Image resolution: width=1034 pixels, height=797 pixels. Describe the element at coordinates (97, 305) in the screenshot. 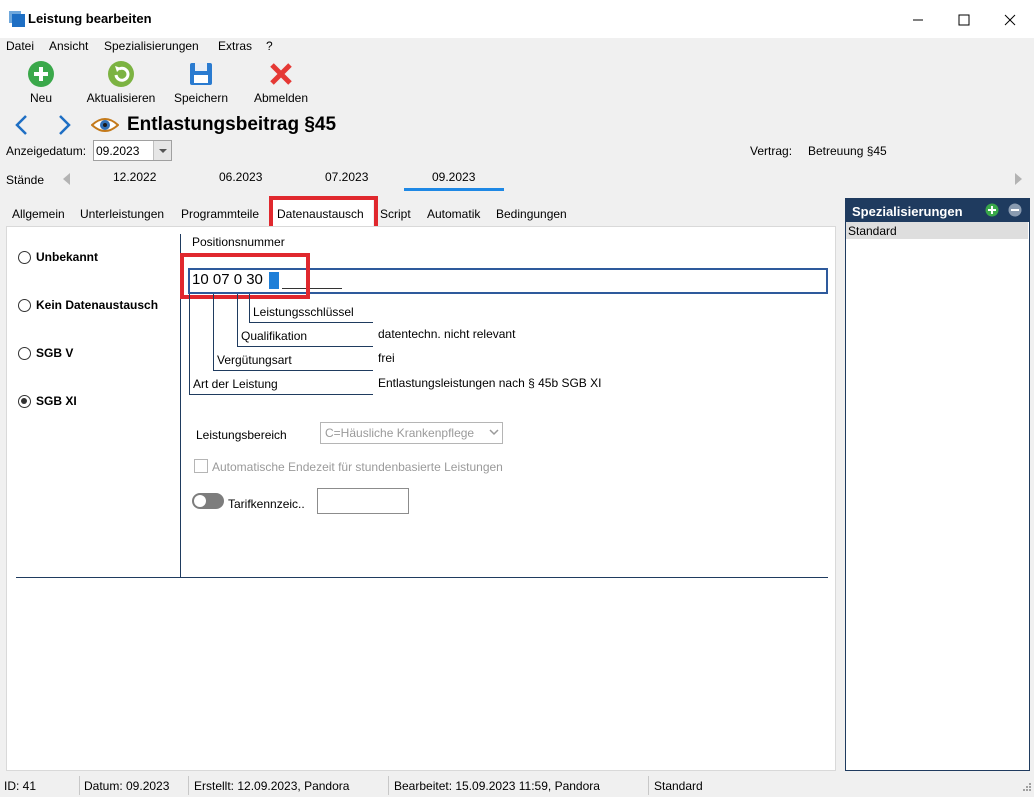

I see `radio-label: Kein Datenaustausch` at that location.